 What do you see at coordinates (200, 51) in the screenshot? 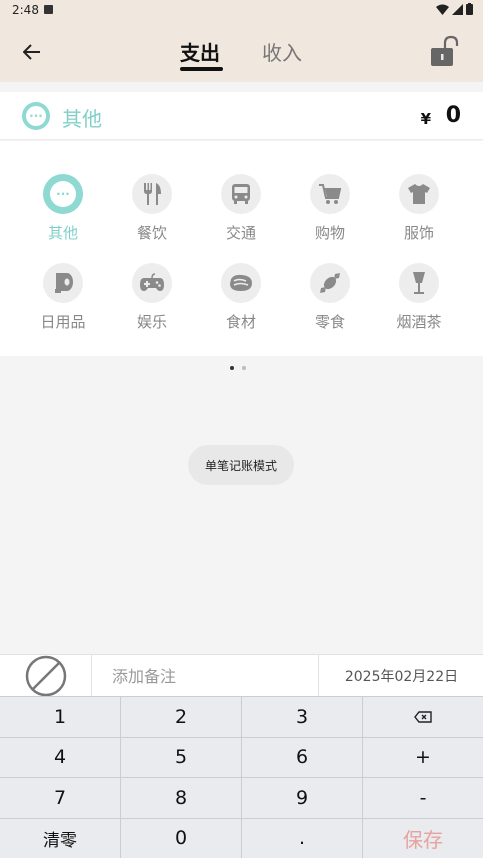
I see `tab-expense: 支出` at bounding box center [200, 51].